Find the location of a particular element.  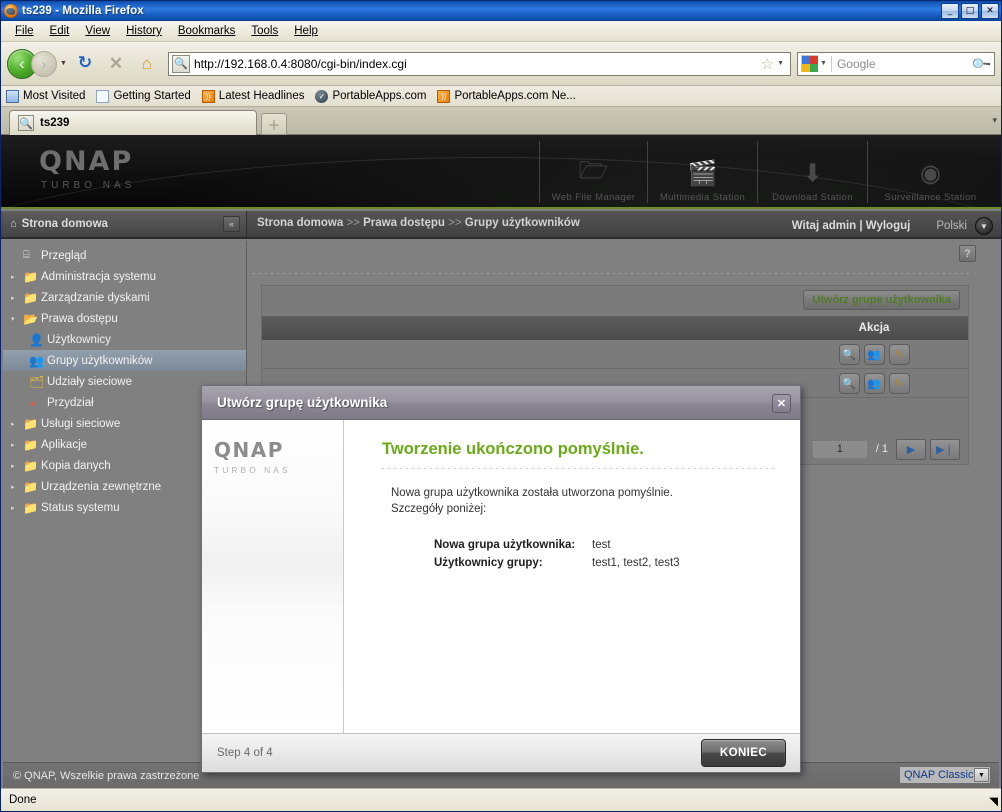

menu-bookmarks: Bookmarks is located at coordinates (207, 31).